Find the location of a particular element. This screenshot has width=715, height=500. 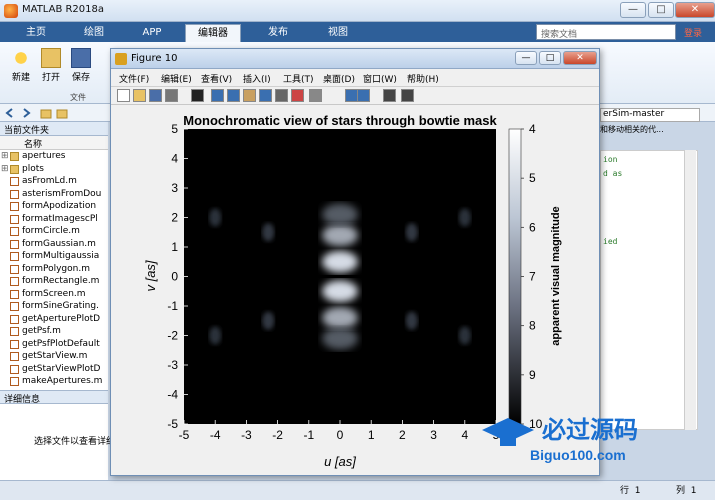

y-tick-label: 2 is located at coordinates (174, 218).